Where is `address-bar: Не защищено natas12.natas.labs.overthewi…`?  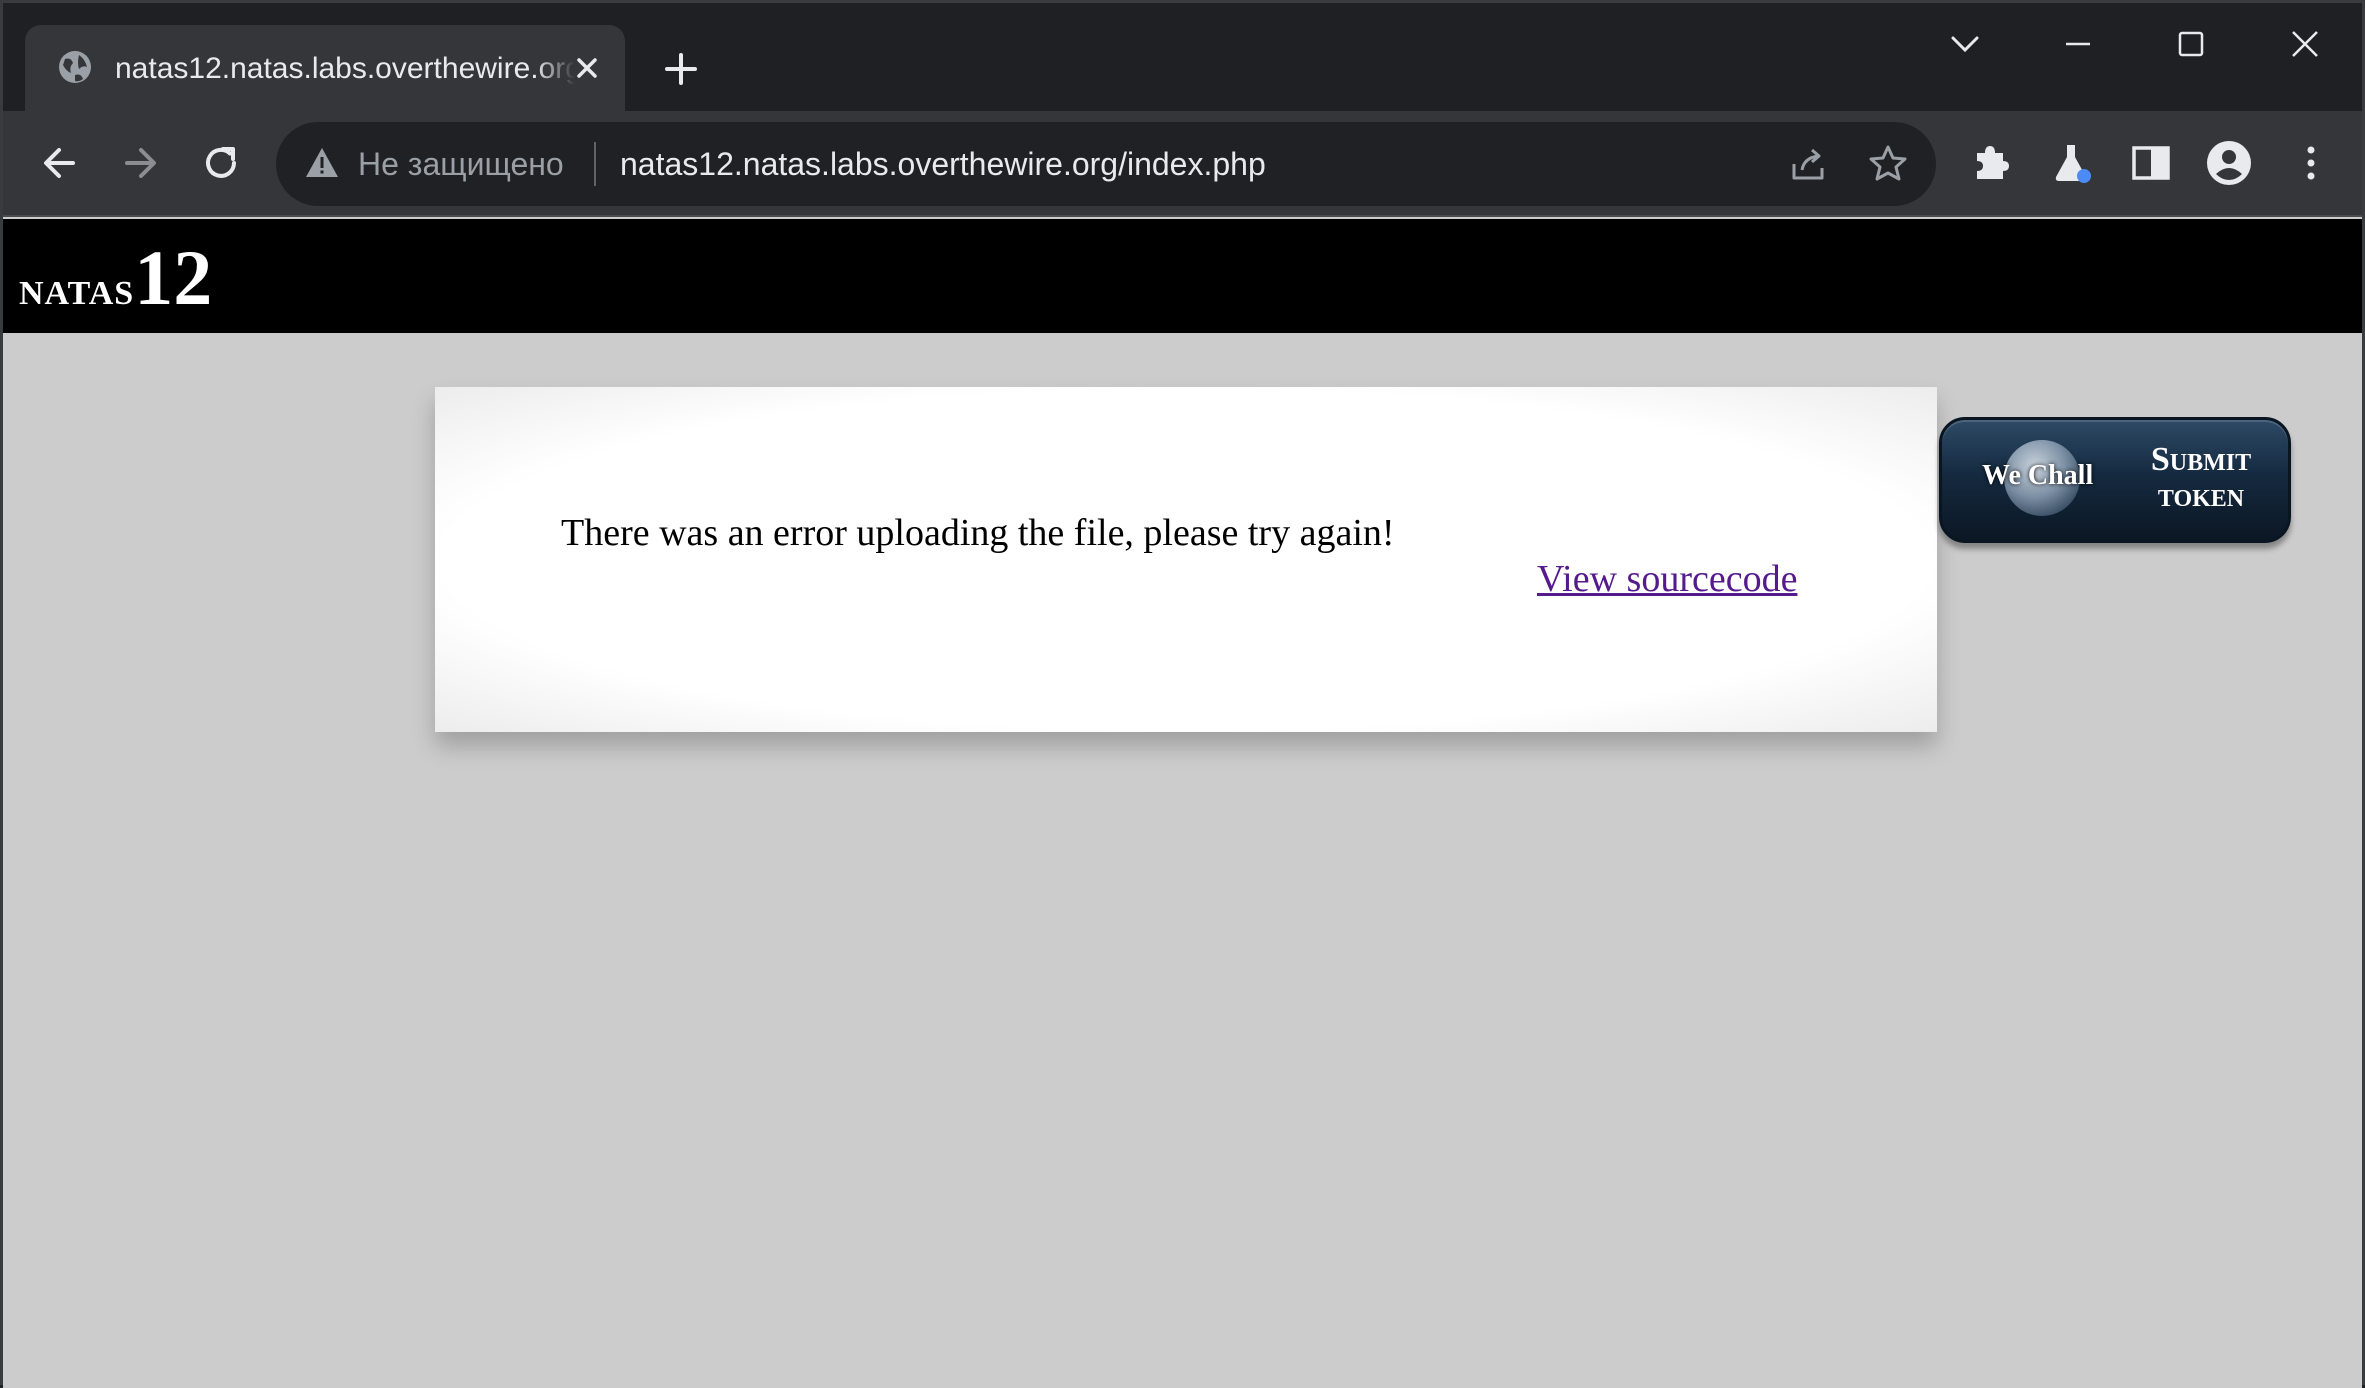 address-bar: Не защищено natas12.natas.labs.overthewi… is located at coordinates (1106, 164).